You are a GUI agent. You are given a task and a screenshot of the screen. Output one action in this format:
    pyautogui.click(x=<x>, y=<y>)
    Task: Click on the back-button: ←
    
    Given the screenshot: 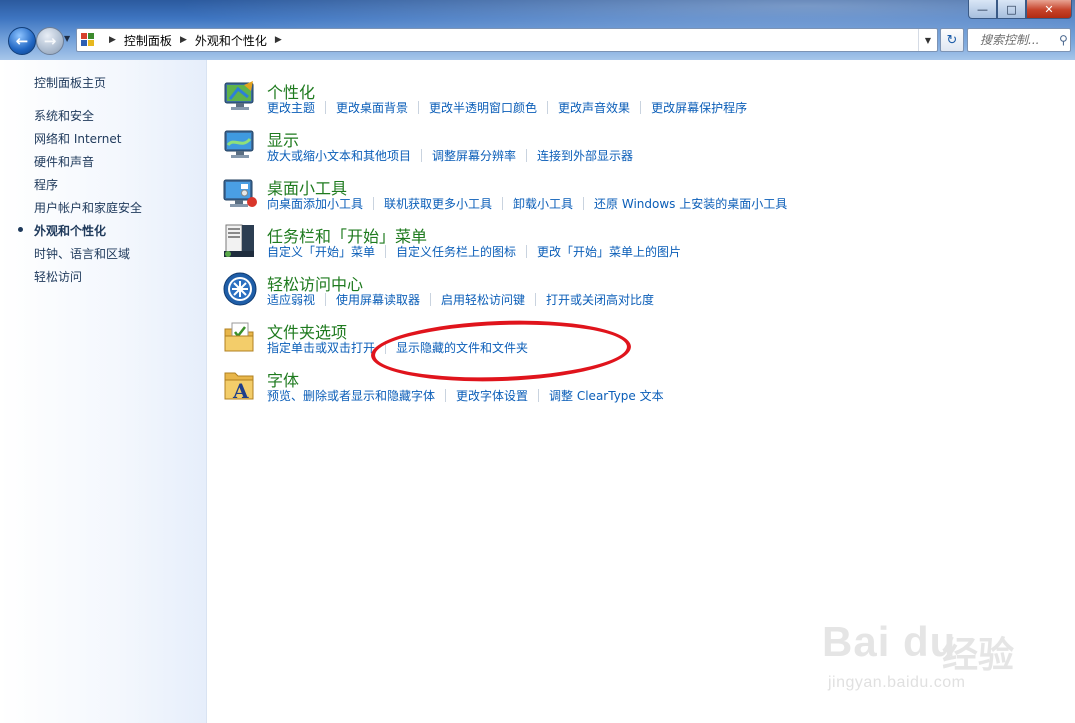 What is the action you would take?
    pyautogui.click(x=22, y=41)
    